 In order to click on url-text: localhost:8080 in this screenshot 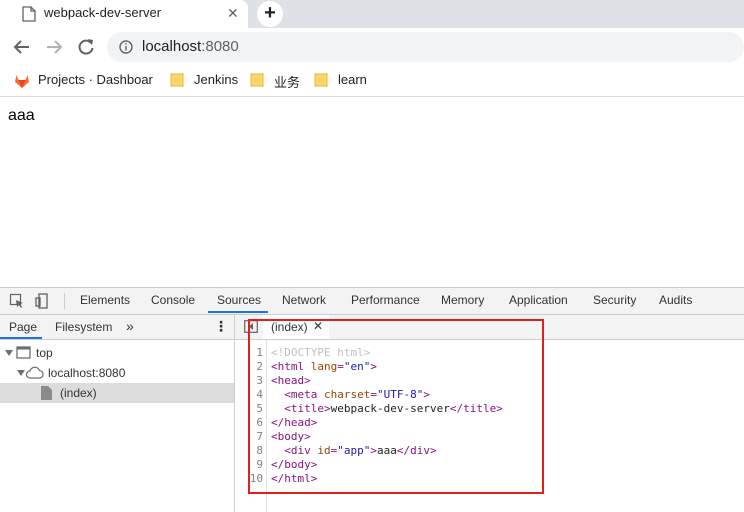, I will do `click(190, 46)`.